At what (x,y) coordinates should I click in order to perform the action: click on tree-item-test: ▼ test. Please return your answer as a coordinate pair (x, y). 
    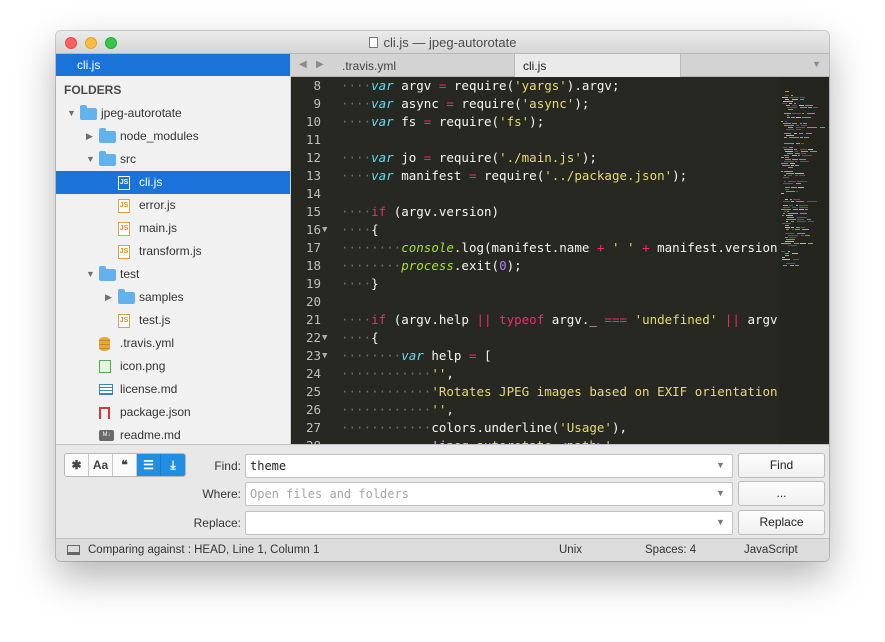
    Looking at the image, I should click on (173, 274).